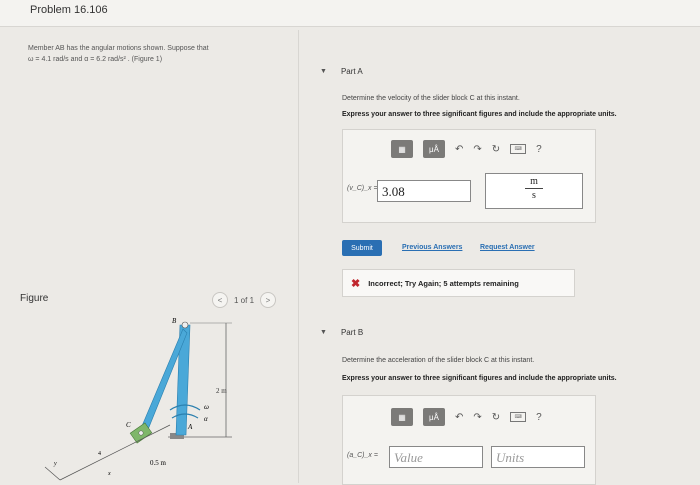  What do you see at coordinates (69, 10) in the screenshot?
I see `problem-title: Problem 16.106` at bounding box center [69, 10].